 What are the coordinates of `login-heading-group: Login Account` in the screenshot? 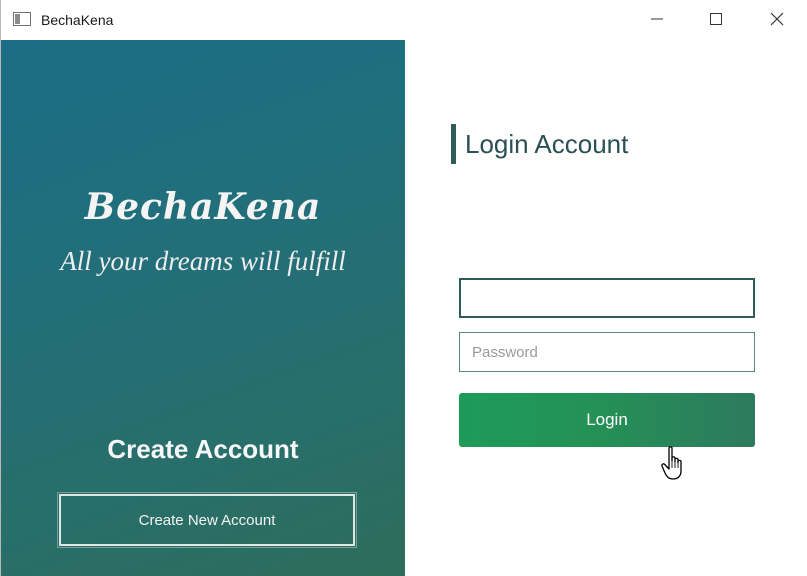 It's located at (539, 144).